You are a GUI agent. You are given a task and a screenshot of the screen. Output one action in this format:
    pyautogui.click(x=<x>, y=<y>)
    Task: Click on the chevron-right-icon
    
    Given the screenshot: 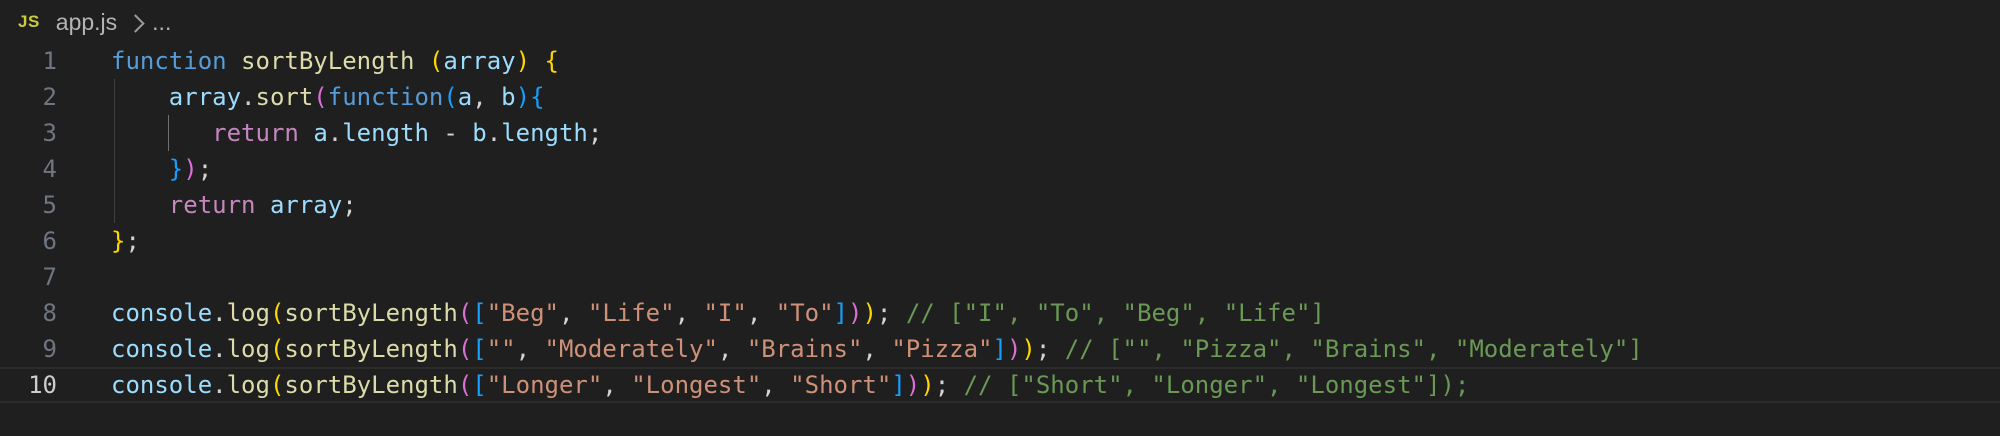 What is the action you would take?
    pyautogui.click(x=135, y=23)
    